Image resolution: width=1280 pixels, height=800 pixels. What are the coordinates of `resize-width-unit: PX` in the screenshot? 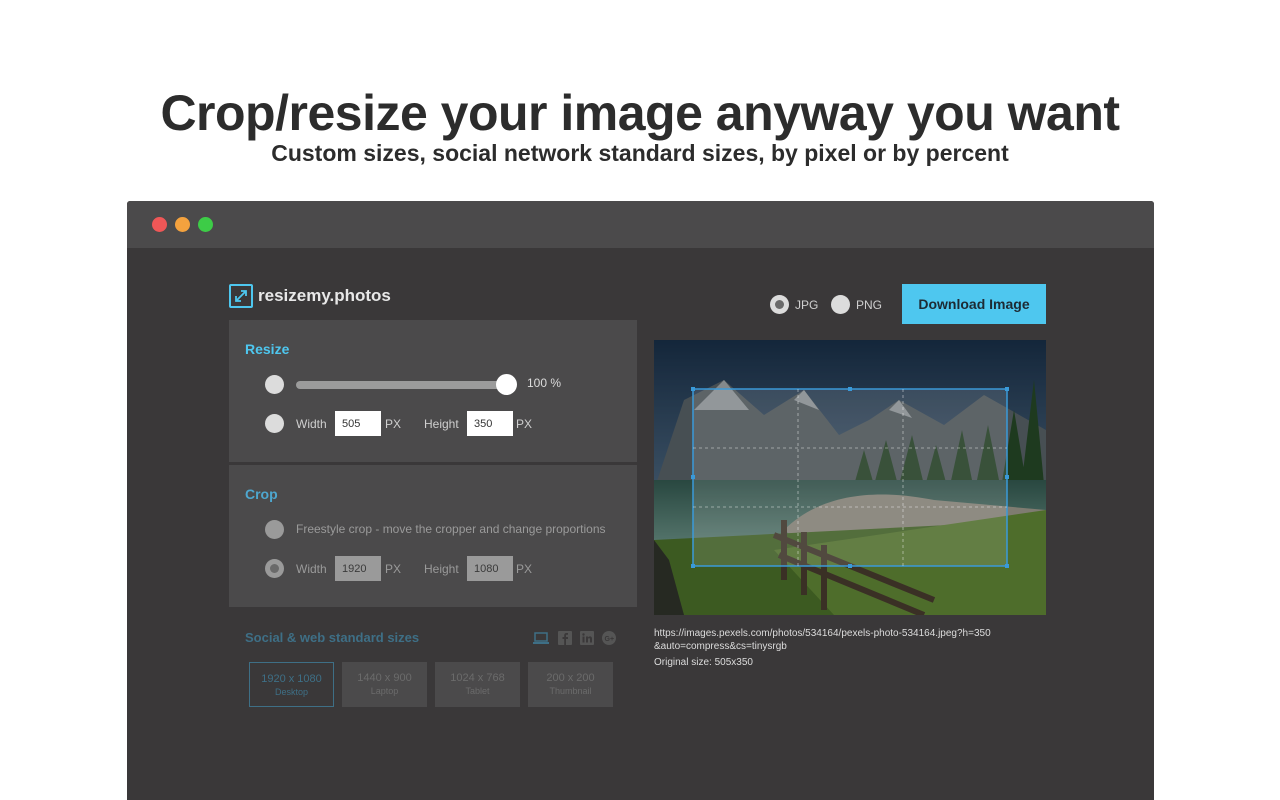 It's located at (393, 424).